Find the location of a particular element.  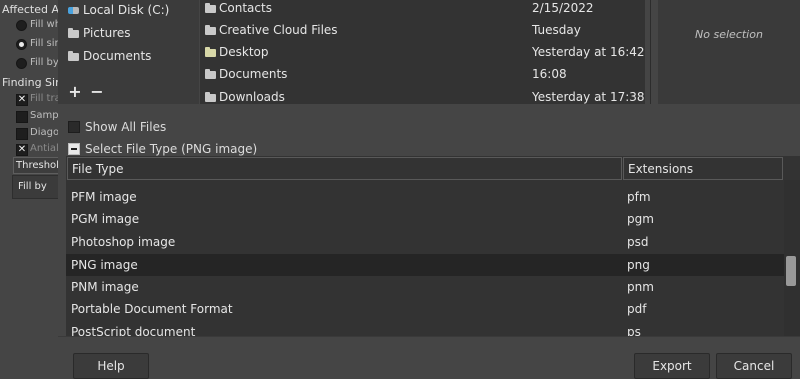

preview-pane: No selection is located at coordinates (729, 52).